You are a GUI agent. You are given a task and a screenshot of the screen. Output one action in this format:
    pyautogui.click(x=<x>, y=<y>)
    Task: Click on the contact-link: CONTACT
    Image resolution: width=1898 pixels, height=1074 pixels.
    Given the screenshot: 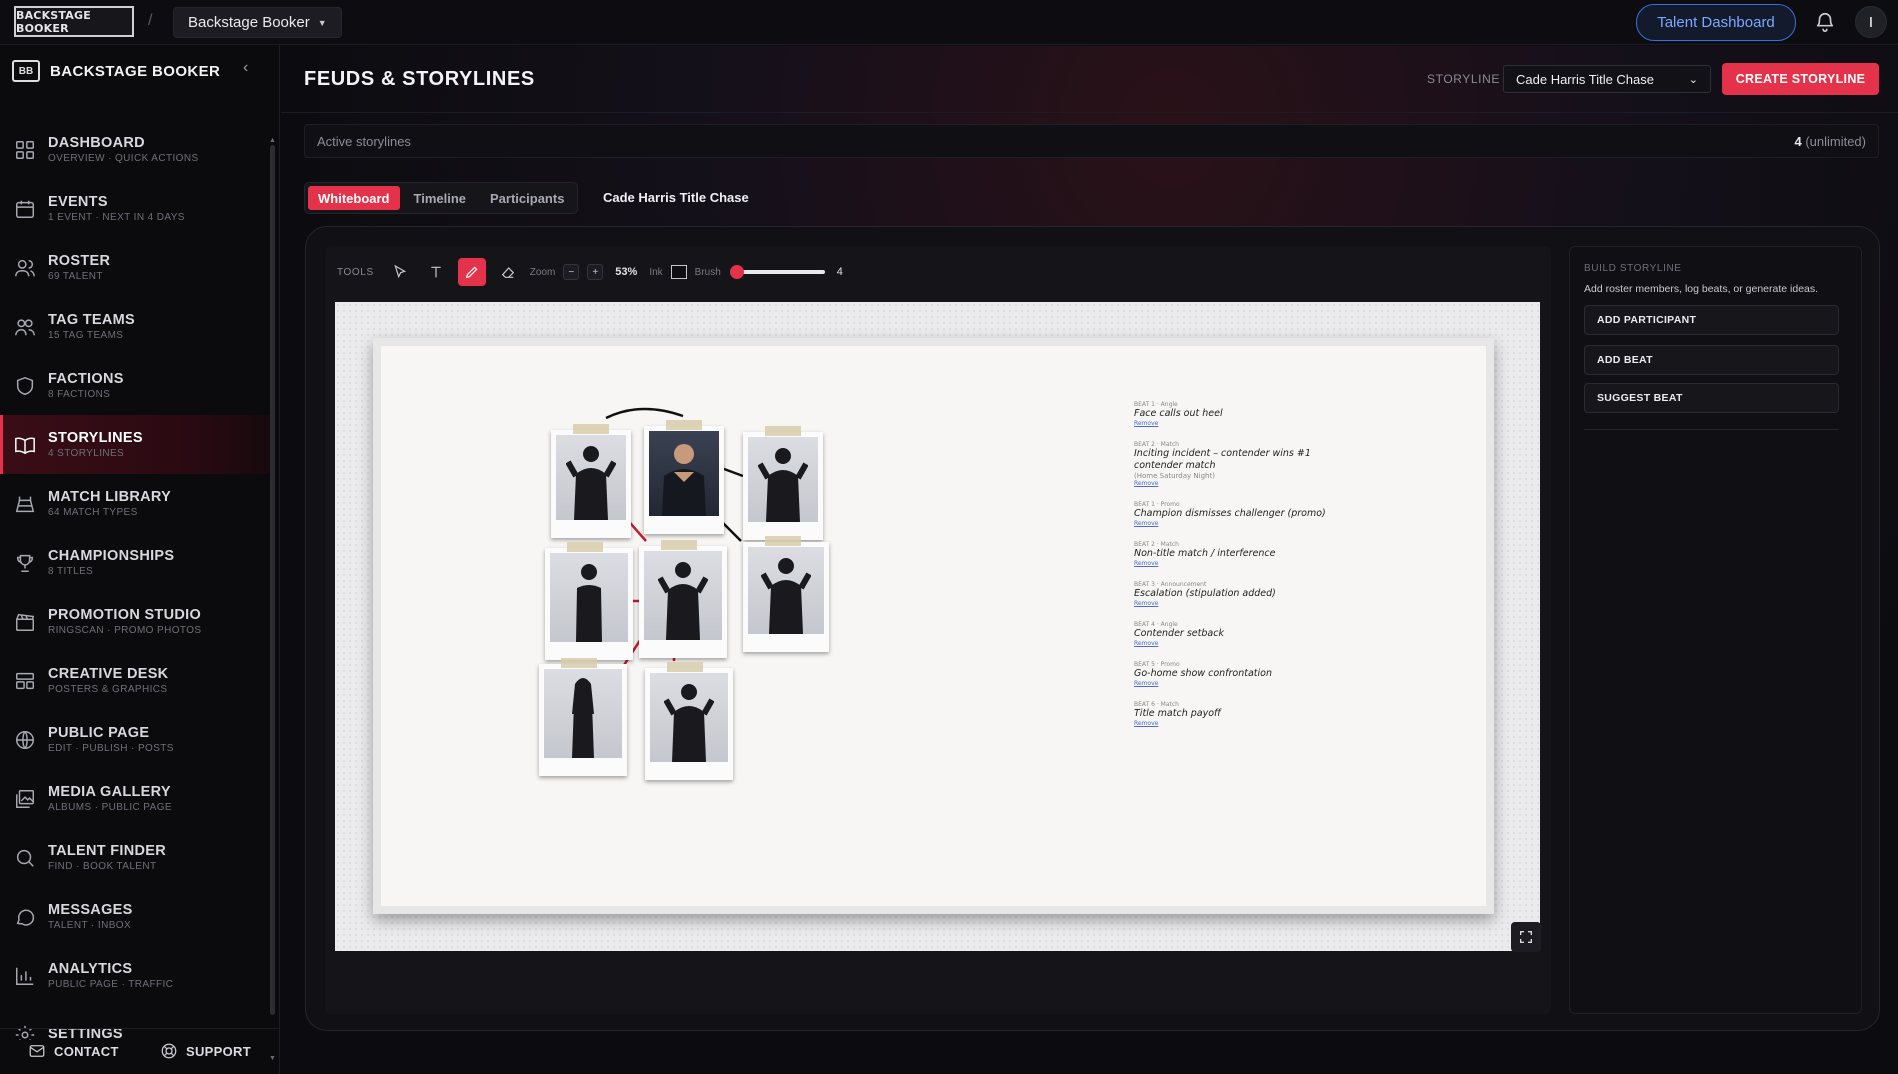 What is the action you would take?
    pyautogui.click(x=73, y=1051)
    